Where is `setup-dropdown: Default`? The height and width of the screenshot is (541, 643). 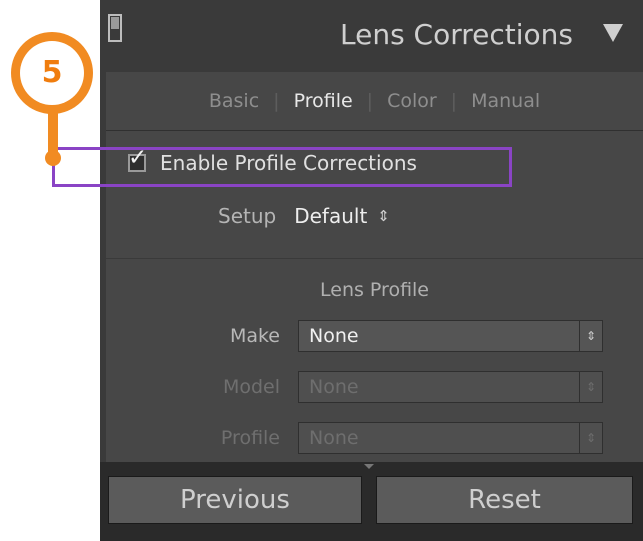 setup-dropdown: Default is located at coordinates (330, 216).